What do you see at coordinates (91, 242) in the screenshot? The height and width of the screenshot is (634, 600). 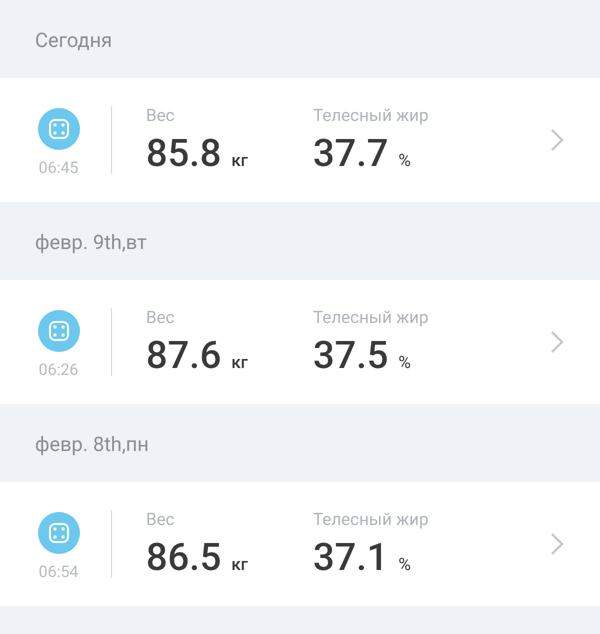 I see `date-header: февр. 9th,вт` at bounding box center [91, 242].